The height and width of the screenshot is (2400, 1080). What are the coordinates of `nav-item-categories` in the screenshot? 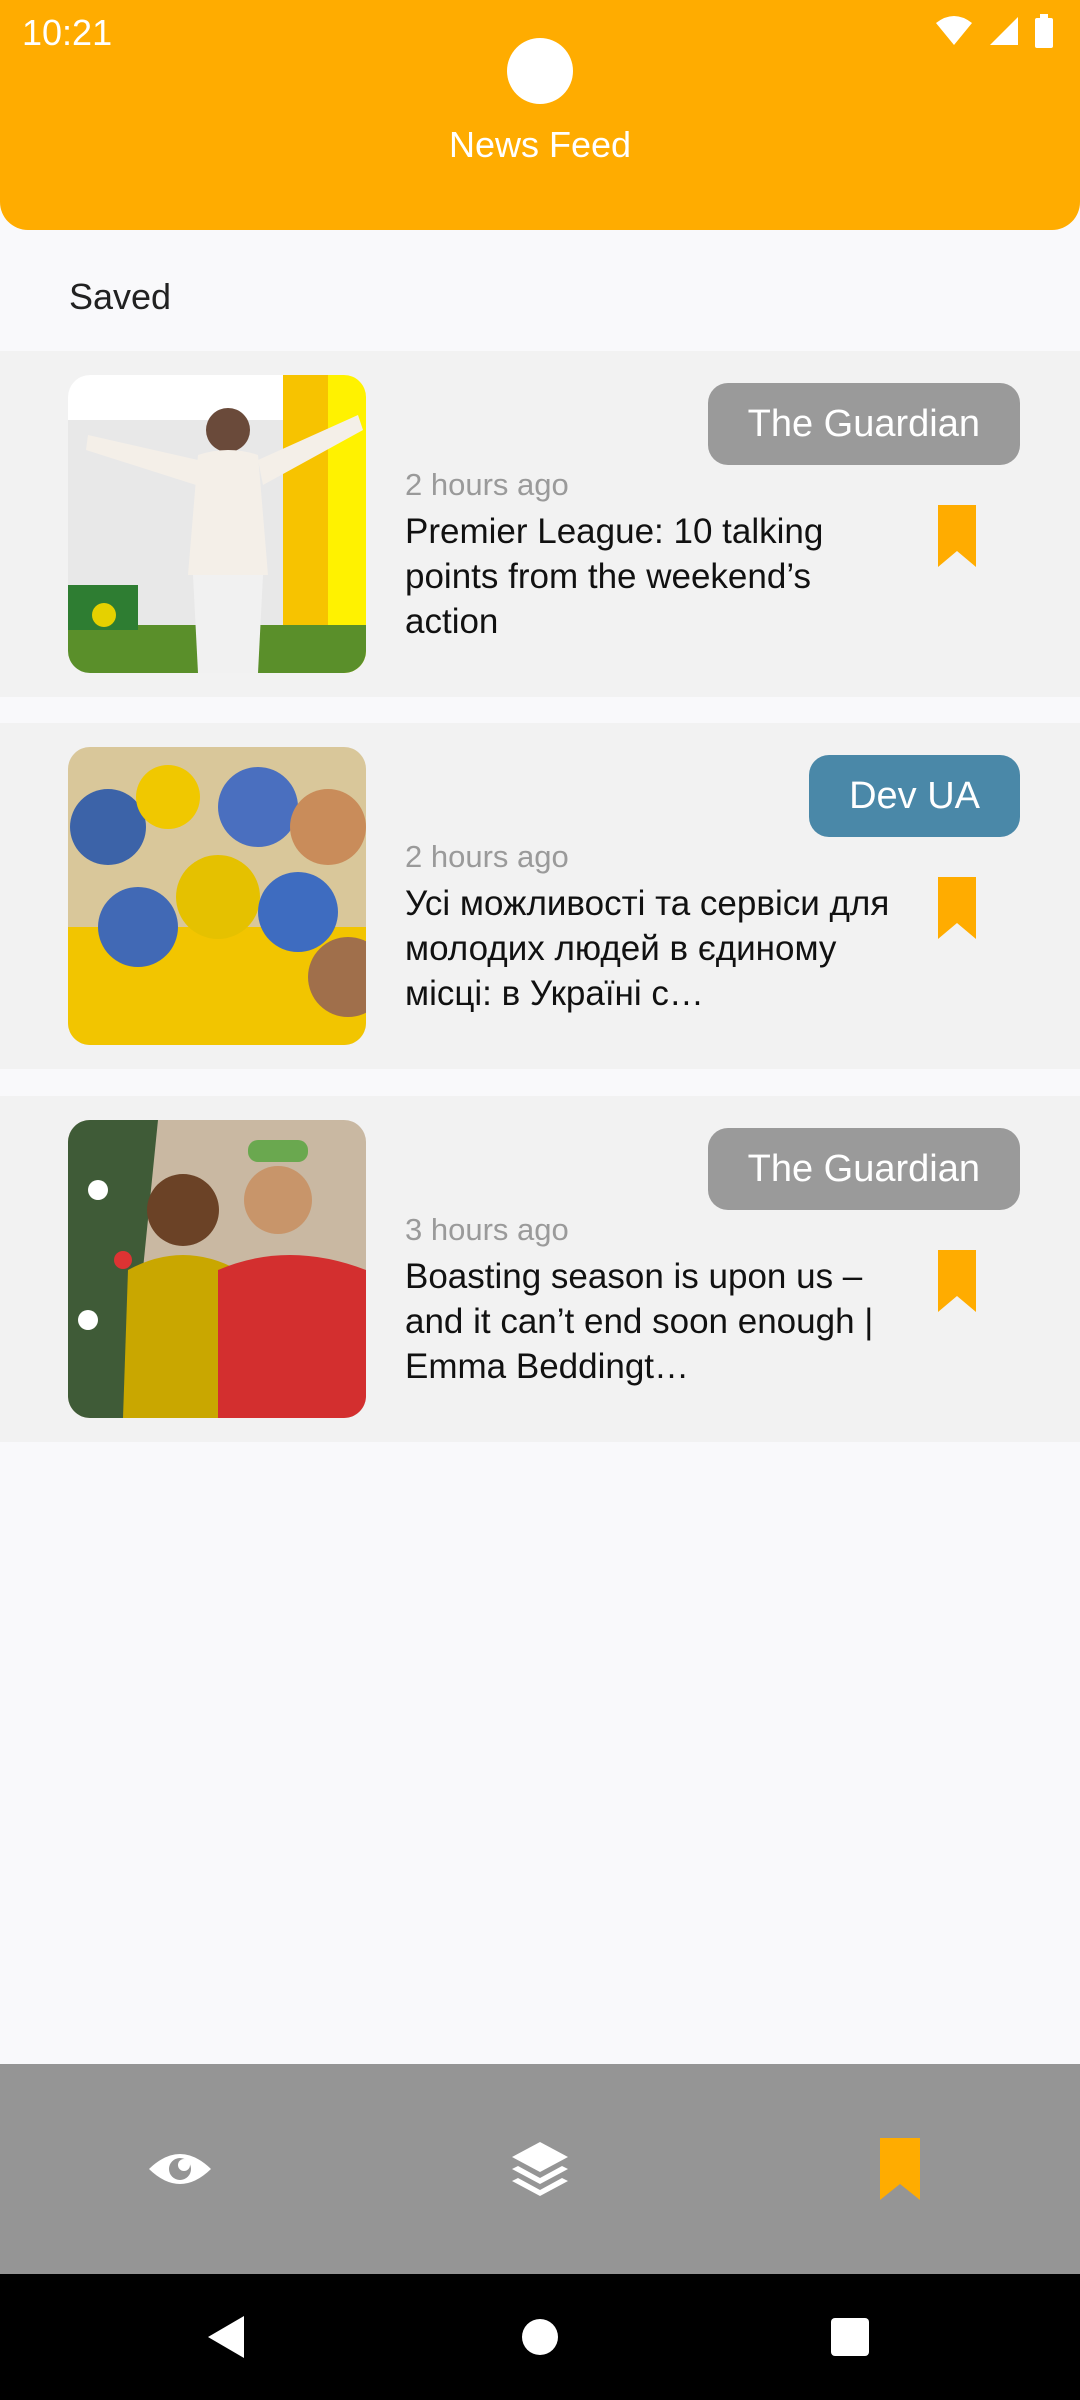 It's located at (540, 2169).